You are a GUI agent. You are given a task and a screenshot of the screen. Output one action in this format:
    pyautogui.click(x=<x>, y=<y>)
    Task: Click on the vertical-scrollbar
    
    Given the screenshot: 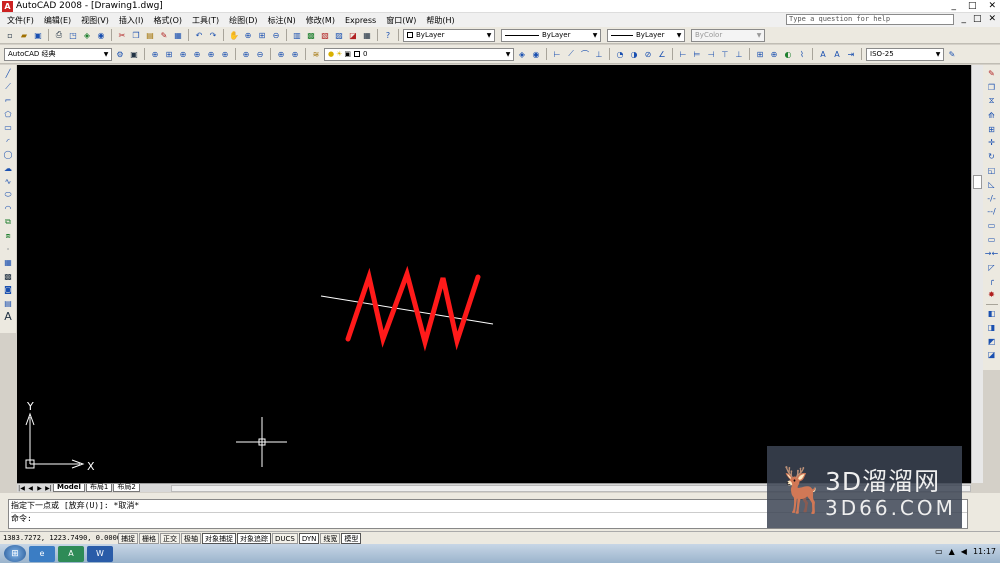 What is the action you would take?
    pyautogui.click(x=977, y=274)
    